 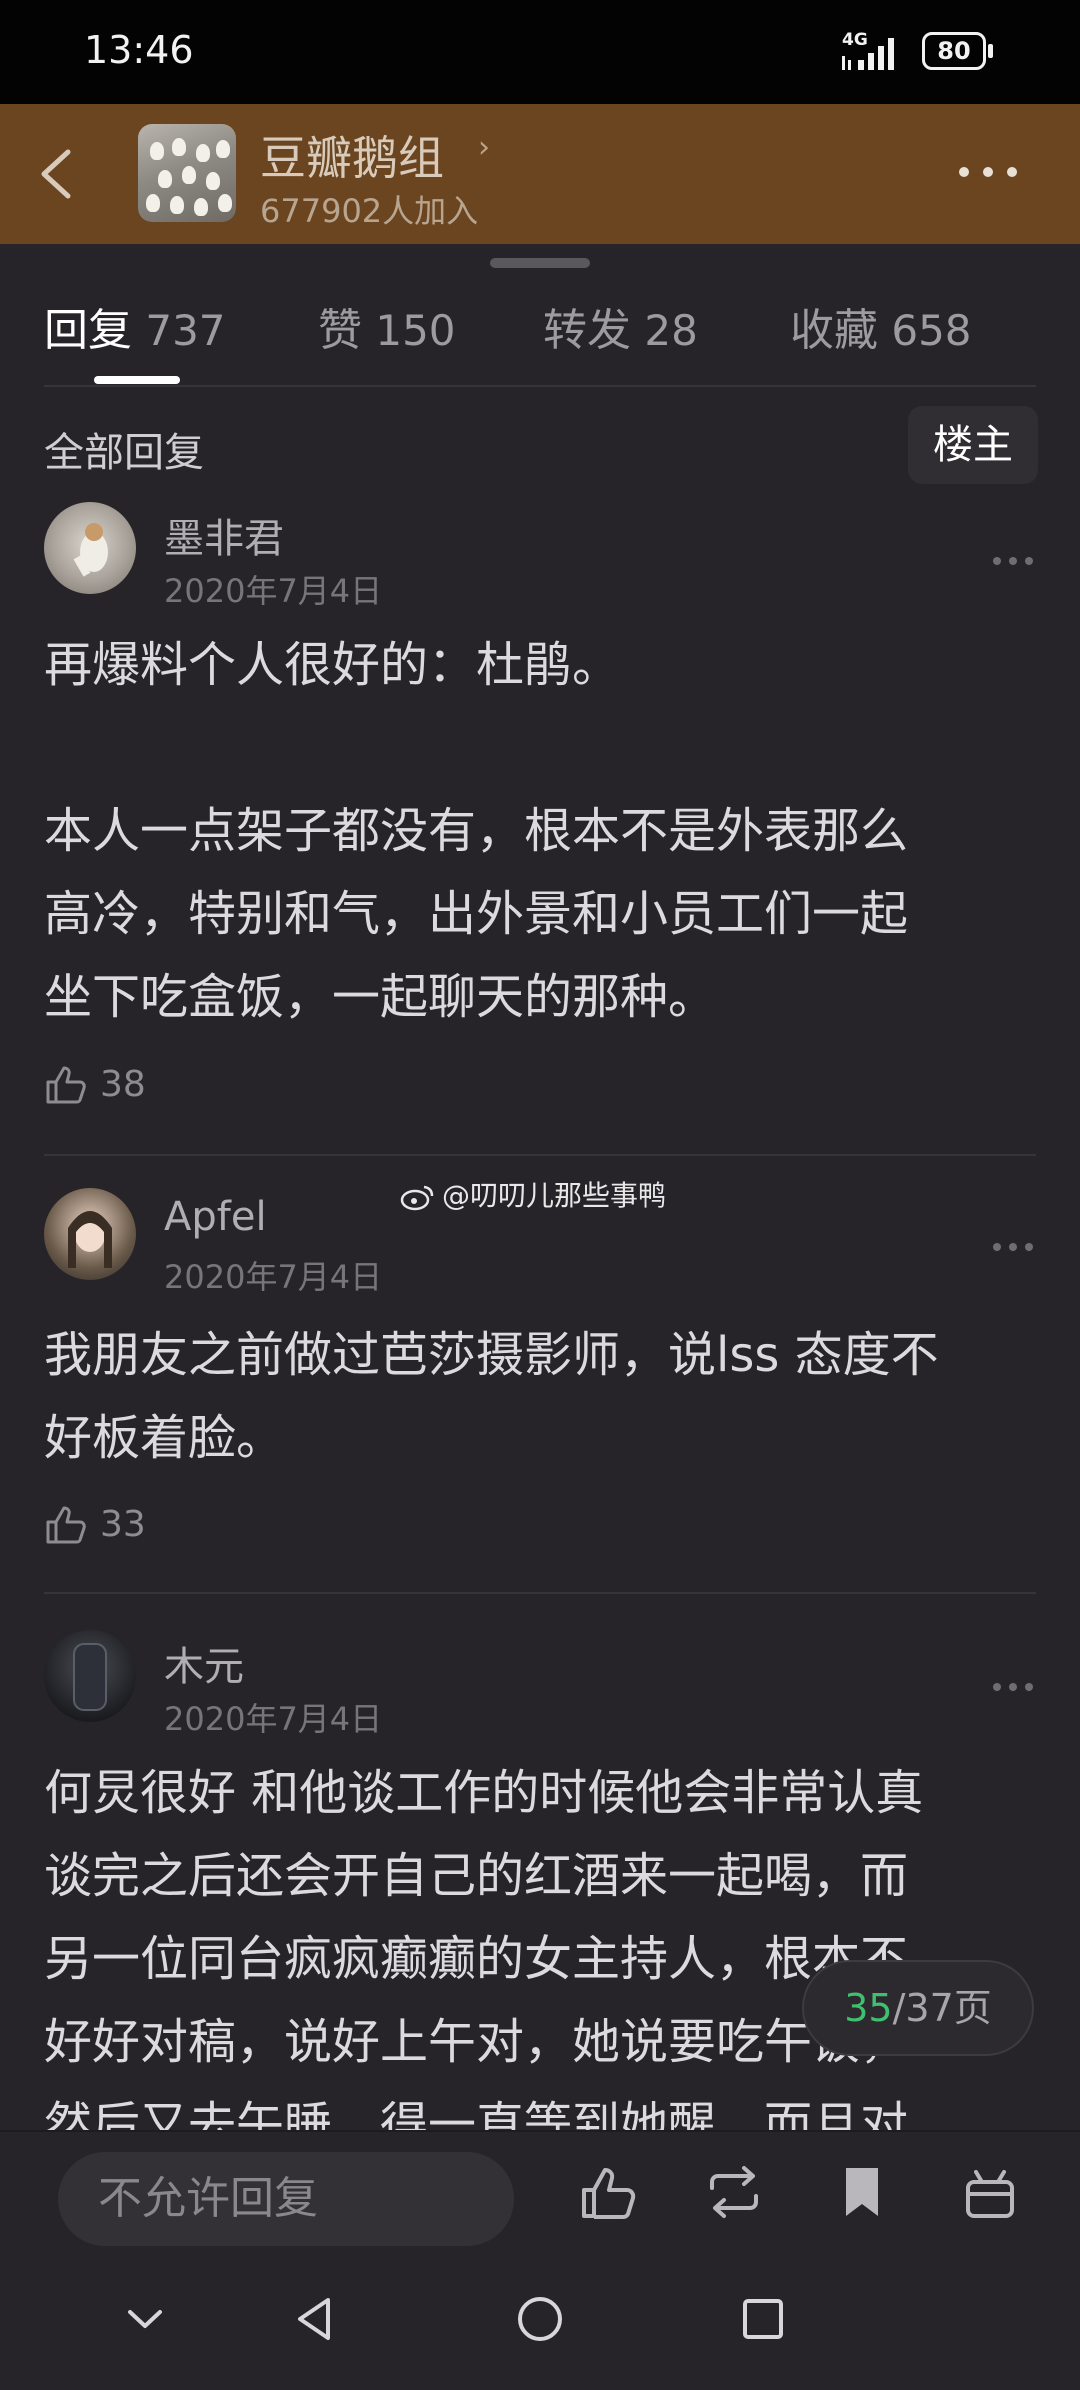 I want to click on group-avatar, so click(x=187, y=173).